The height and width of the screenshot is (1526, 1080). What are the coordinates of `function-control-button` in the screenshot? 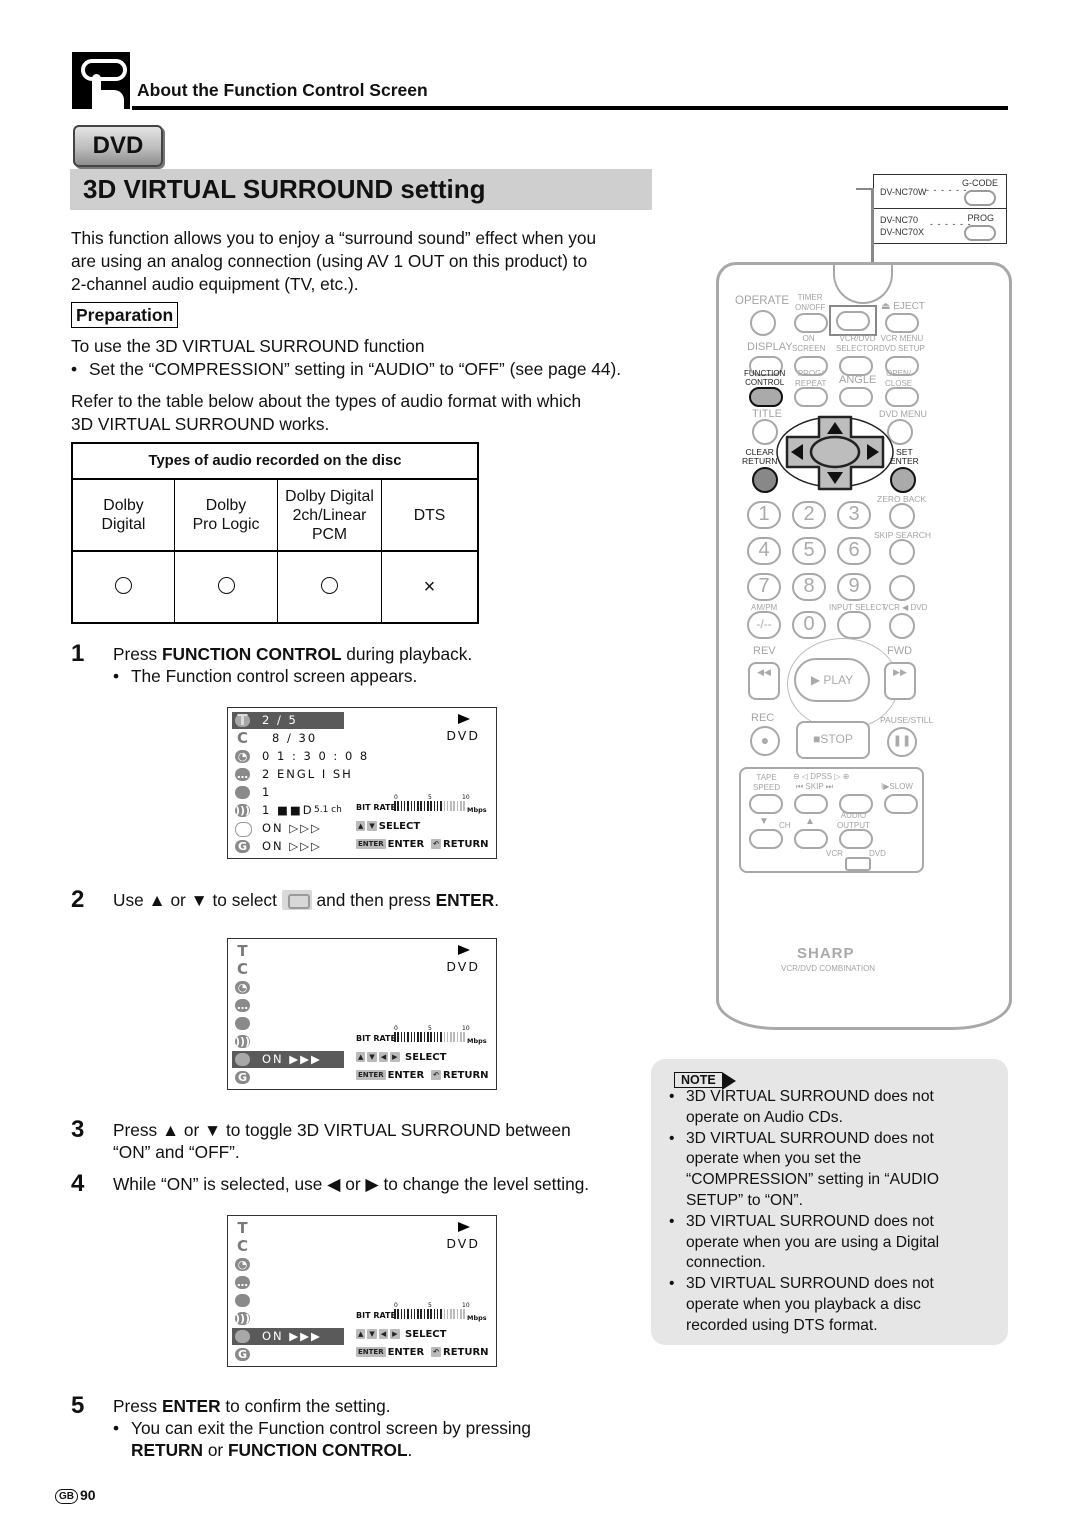 It's located at (766, 397).